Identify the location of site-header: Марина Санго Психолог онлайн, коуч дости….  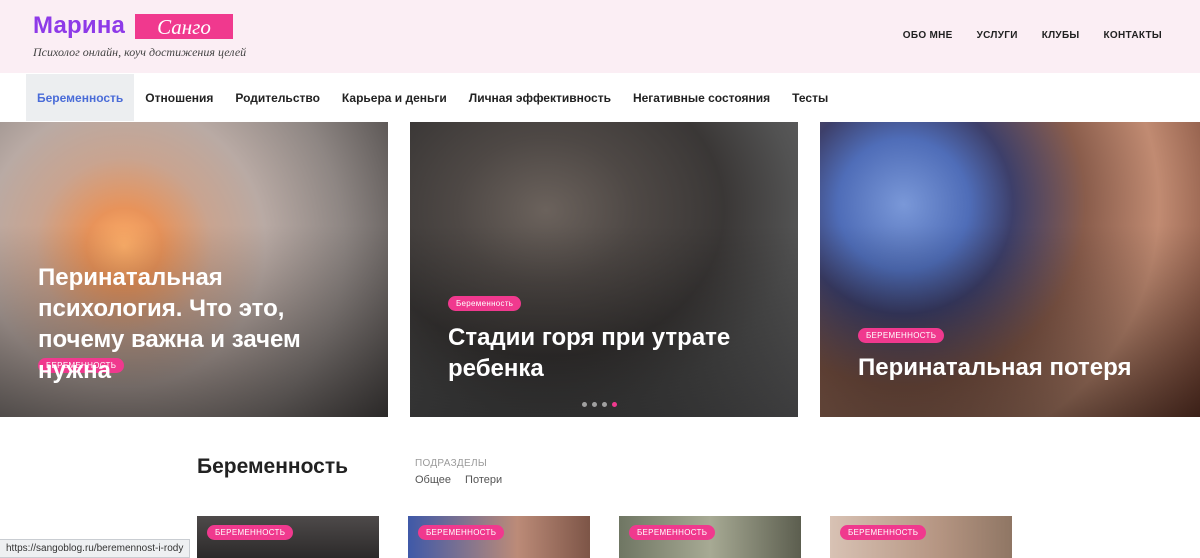
(600, 36).